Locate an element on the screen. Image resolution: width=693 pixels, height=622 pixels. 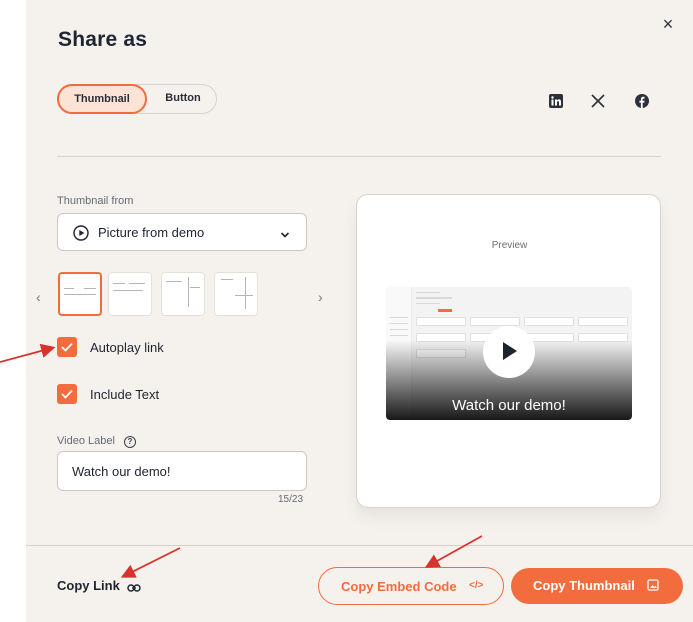
mode-toggle: Thumbnail Button is located at coordinates (137, 99).